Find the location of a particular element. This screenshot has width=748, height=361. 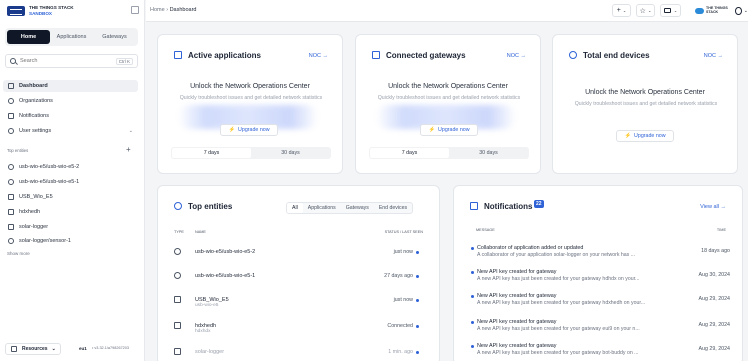

sidebar-entity-label: hdxhedh is located at coordinates (30, 212).